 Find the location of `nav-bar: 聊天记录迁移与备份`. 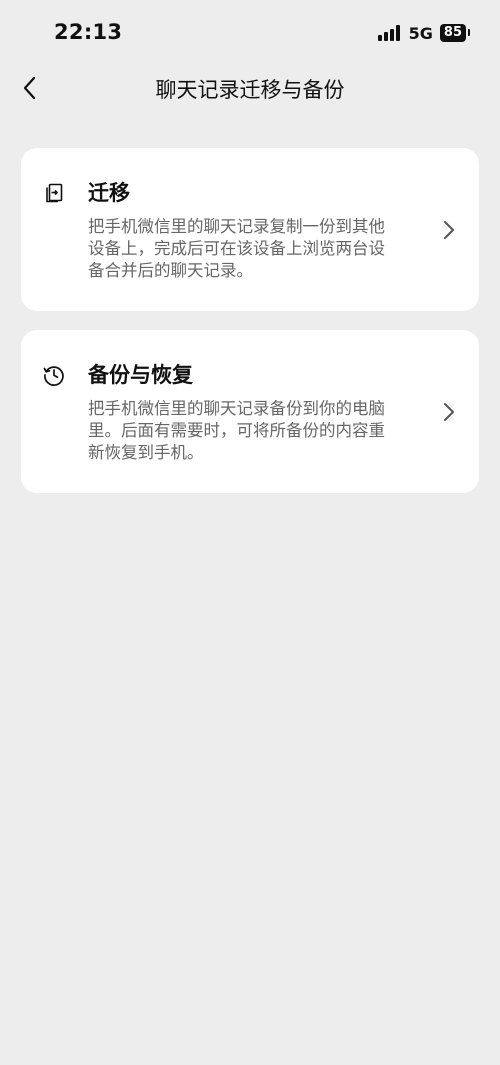

nav-bar: 聊天记录迁移与备份 is located at coordinates (250, 89).